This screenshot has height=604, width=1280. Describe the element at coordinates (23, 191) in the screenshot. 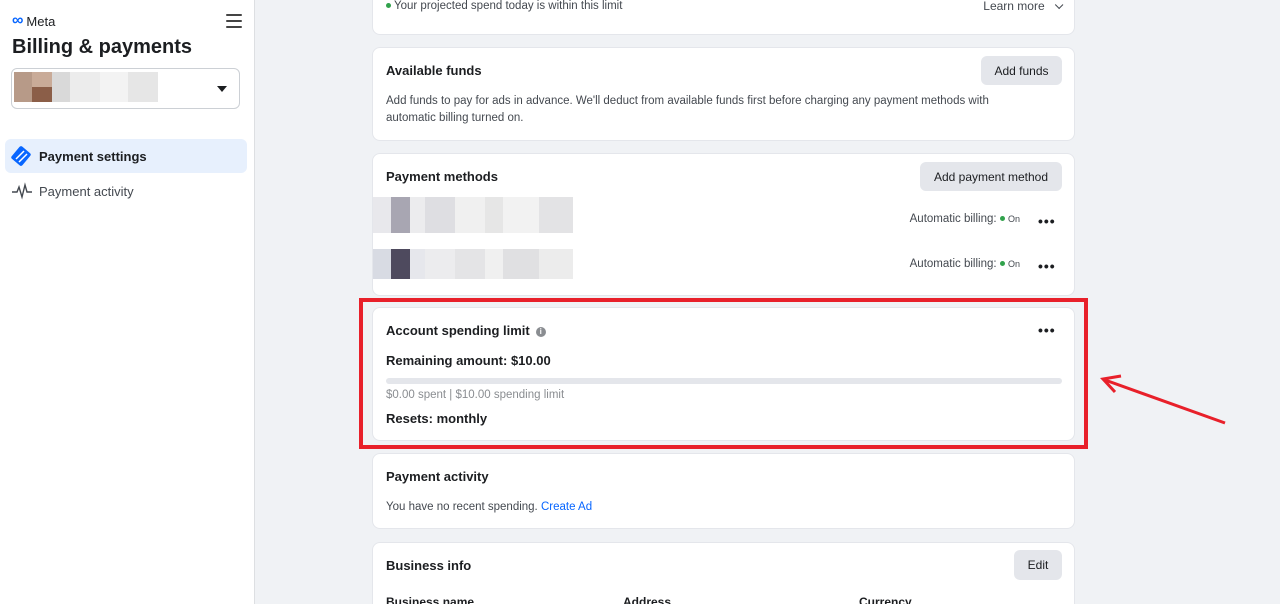

I see `activity-pulse-icon` at that location.